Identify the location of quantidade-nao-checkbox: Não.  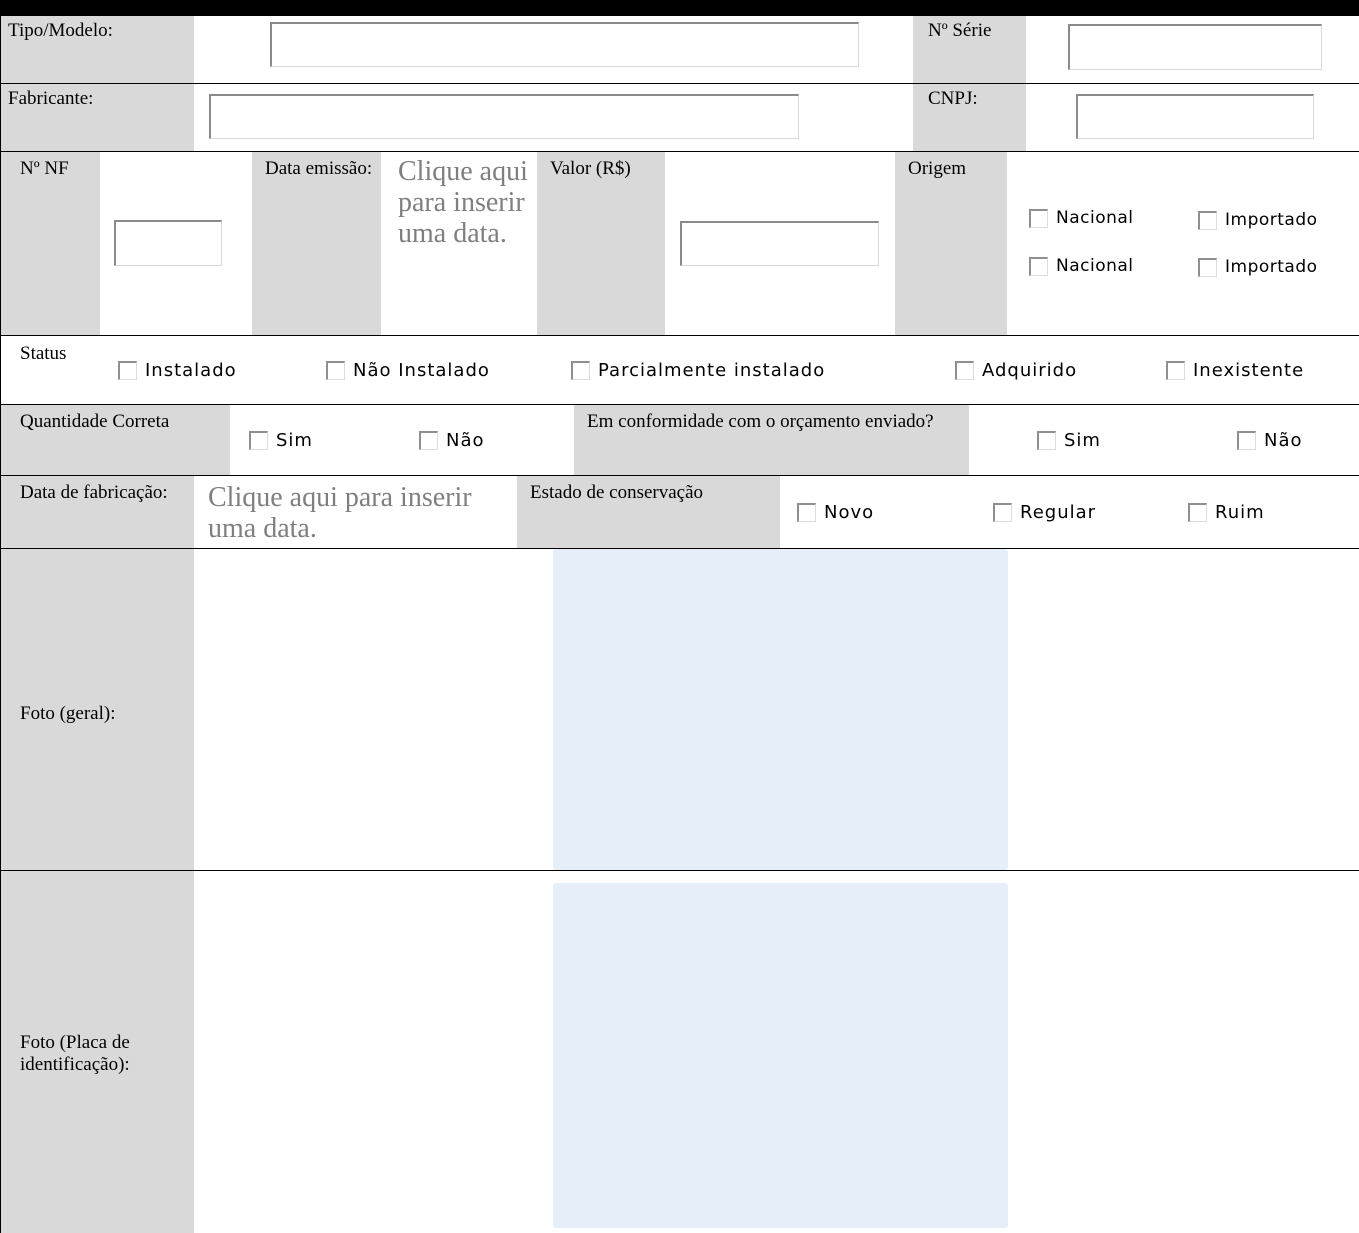
(452, 440).